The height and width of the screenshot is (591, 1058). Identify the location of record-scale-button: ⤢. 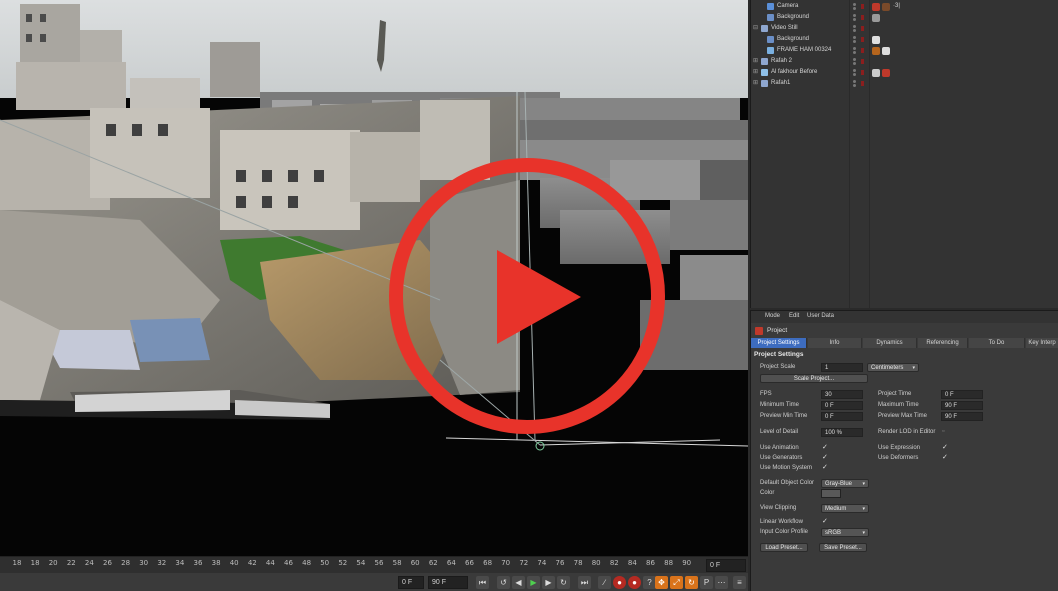
(676, 582).